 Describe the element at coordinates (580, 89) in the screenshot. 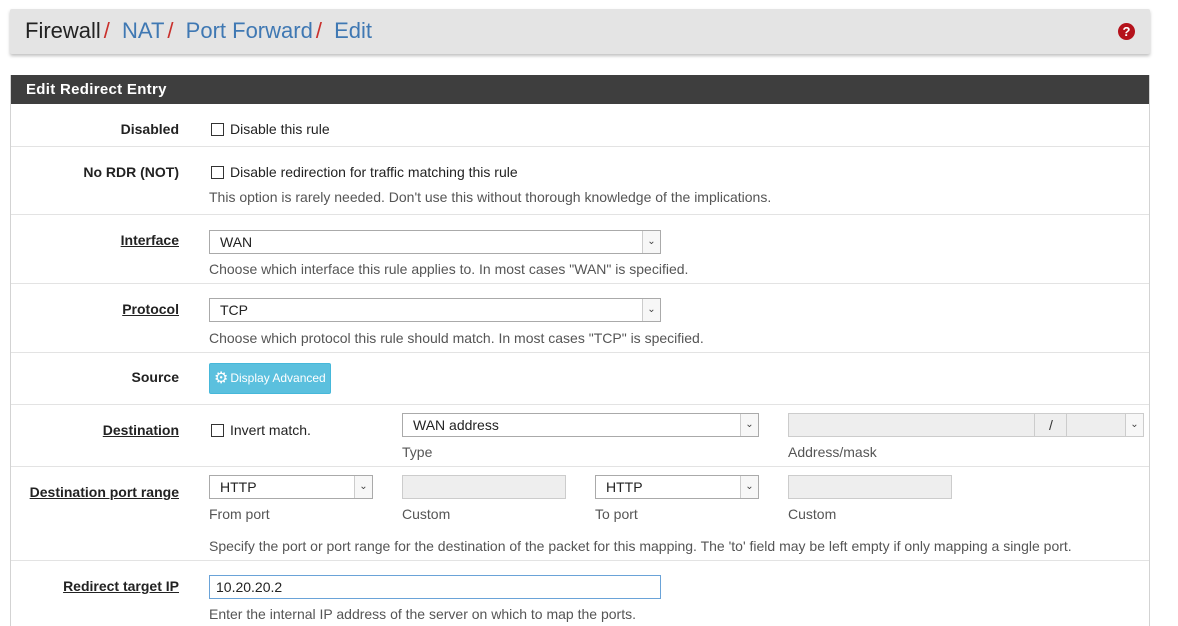

I see `panel-title: Edit Redirect Entry` at that location.